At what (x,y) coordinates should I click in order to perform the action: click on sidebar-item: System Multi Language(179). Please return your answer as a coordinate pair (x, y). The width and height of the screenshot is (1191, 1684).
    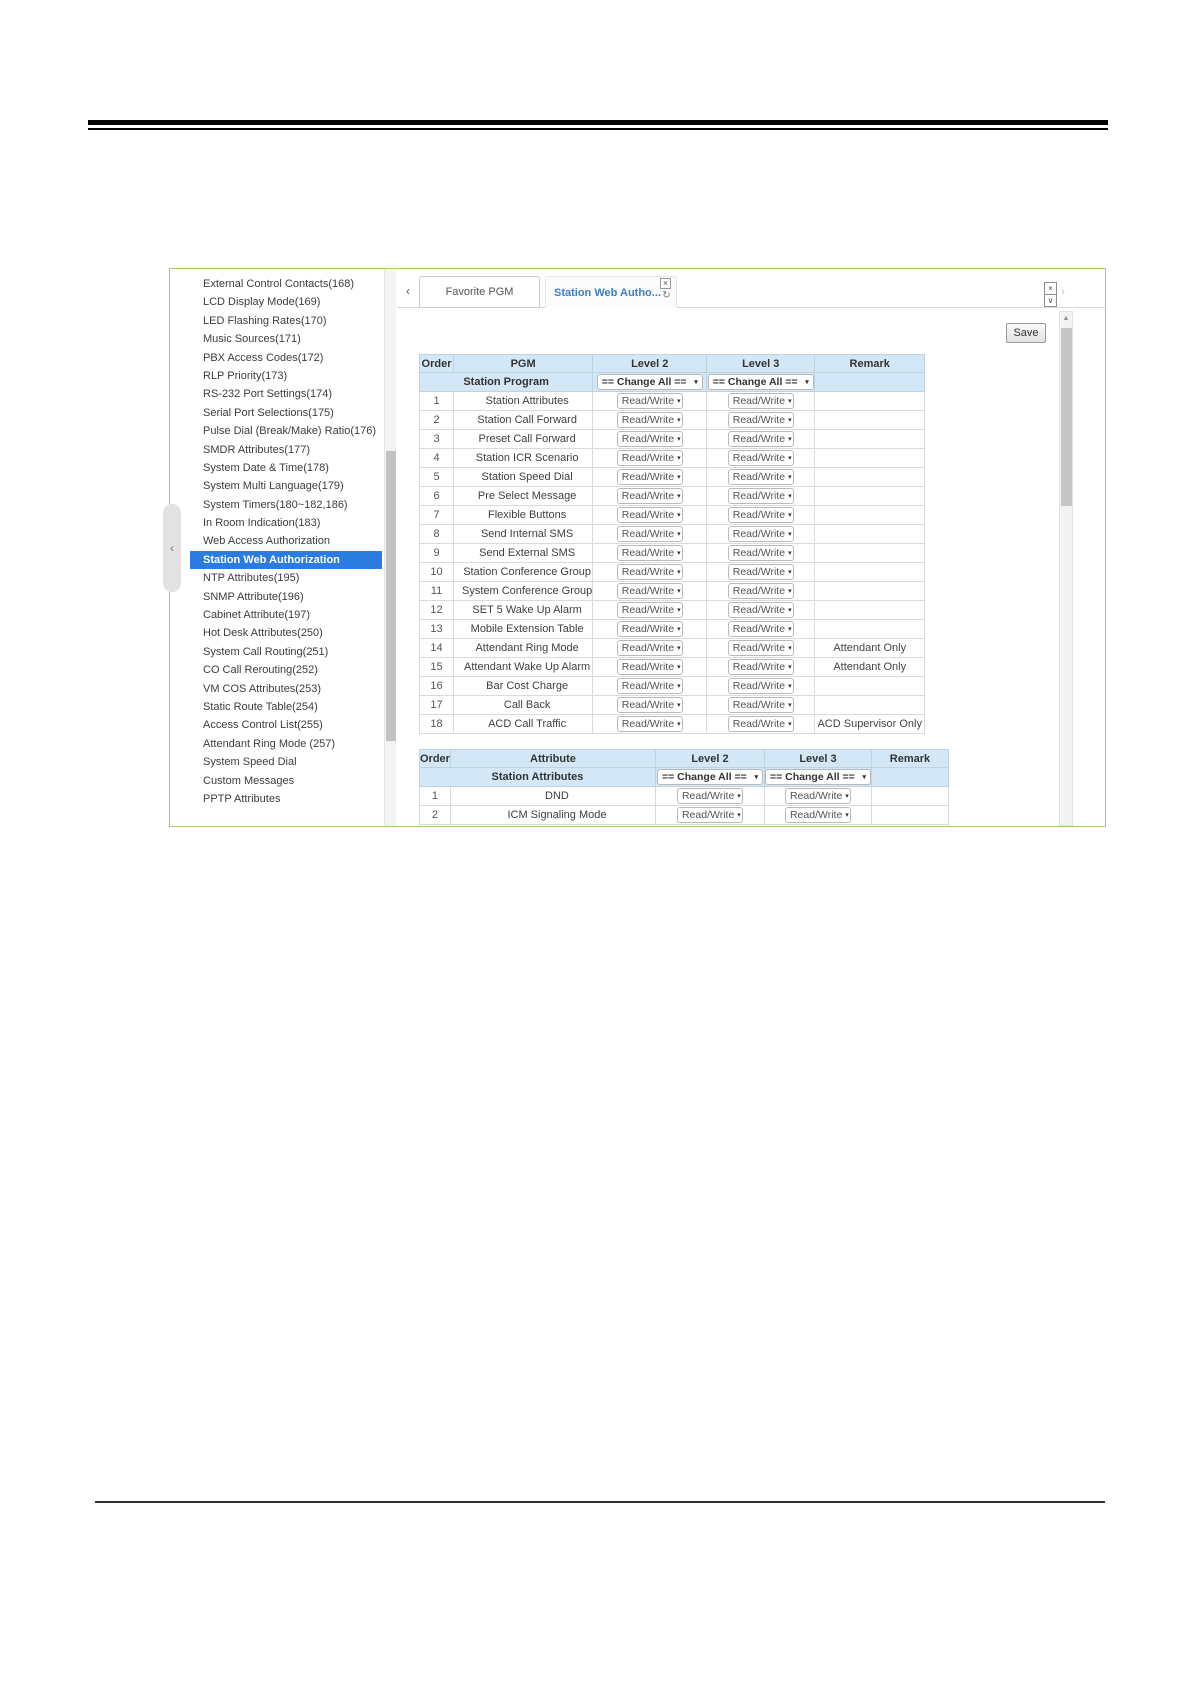
    Looking at the image, I should click on (286, 486).